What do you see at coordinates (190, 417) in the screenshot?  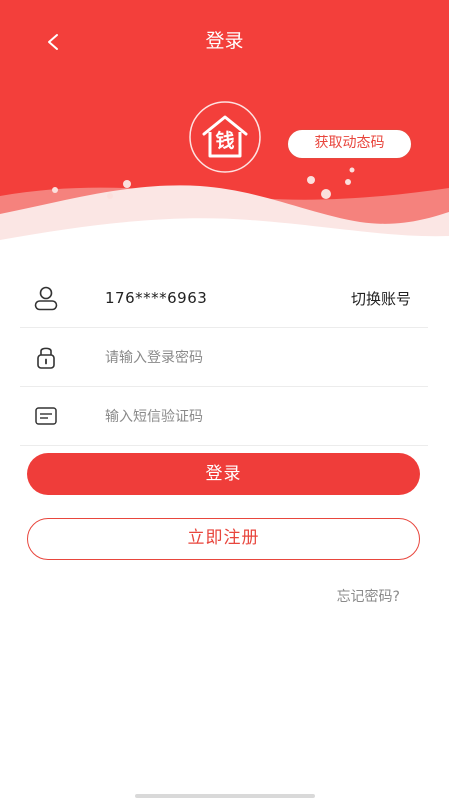 I see `sms-code-input` at bounding box center [190, 417].